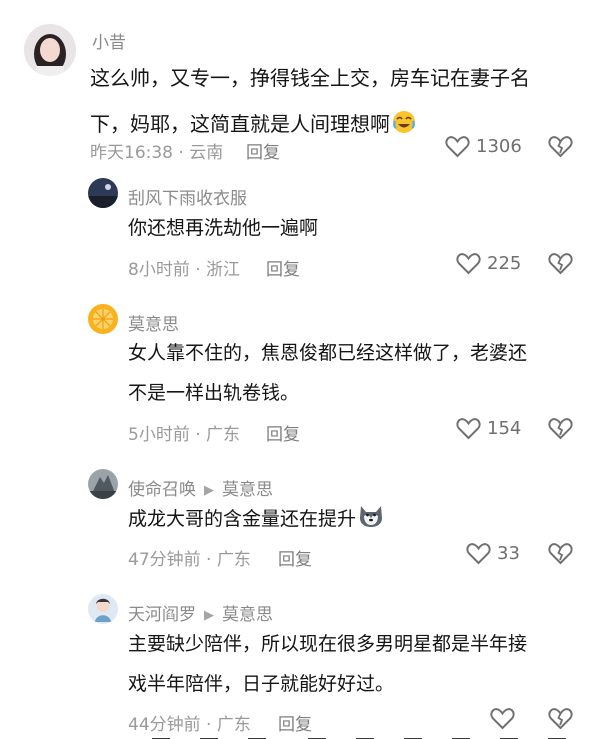 This screenshot has width=600, height=739. Describe the element at coordinates (200, 612) in the screenshot. I see `comment-author: 天河阎罗 ▶ 莫意思` at that location.